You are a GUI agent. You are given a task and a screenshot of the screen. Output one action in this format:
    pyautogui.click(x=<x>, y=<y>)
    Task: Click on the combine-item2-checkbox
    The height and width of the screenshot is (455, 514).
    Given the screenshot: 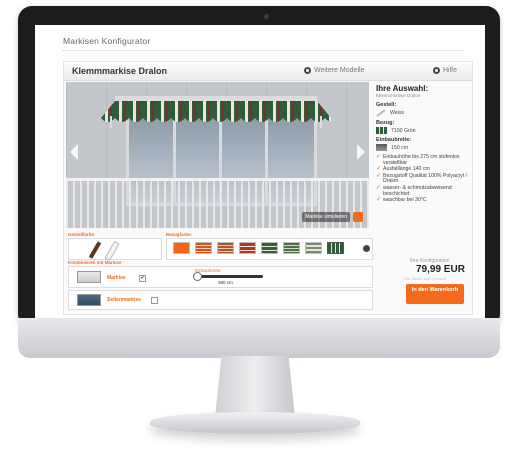 What is the action you would take?
    pyautogui.click(x=154, y=300)
    